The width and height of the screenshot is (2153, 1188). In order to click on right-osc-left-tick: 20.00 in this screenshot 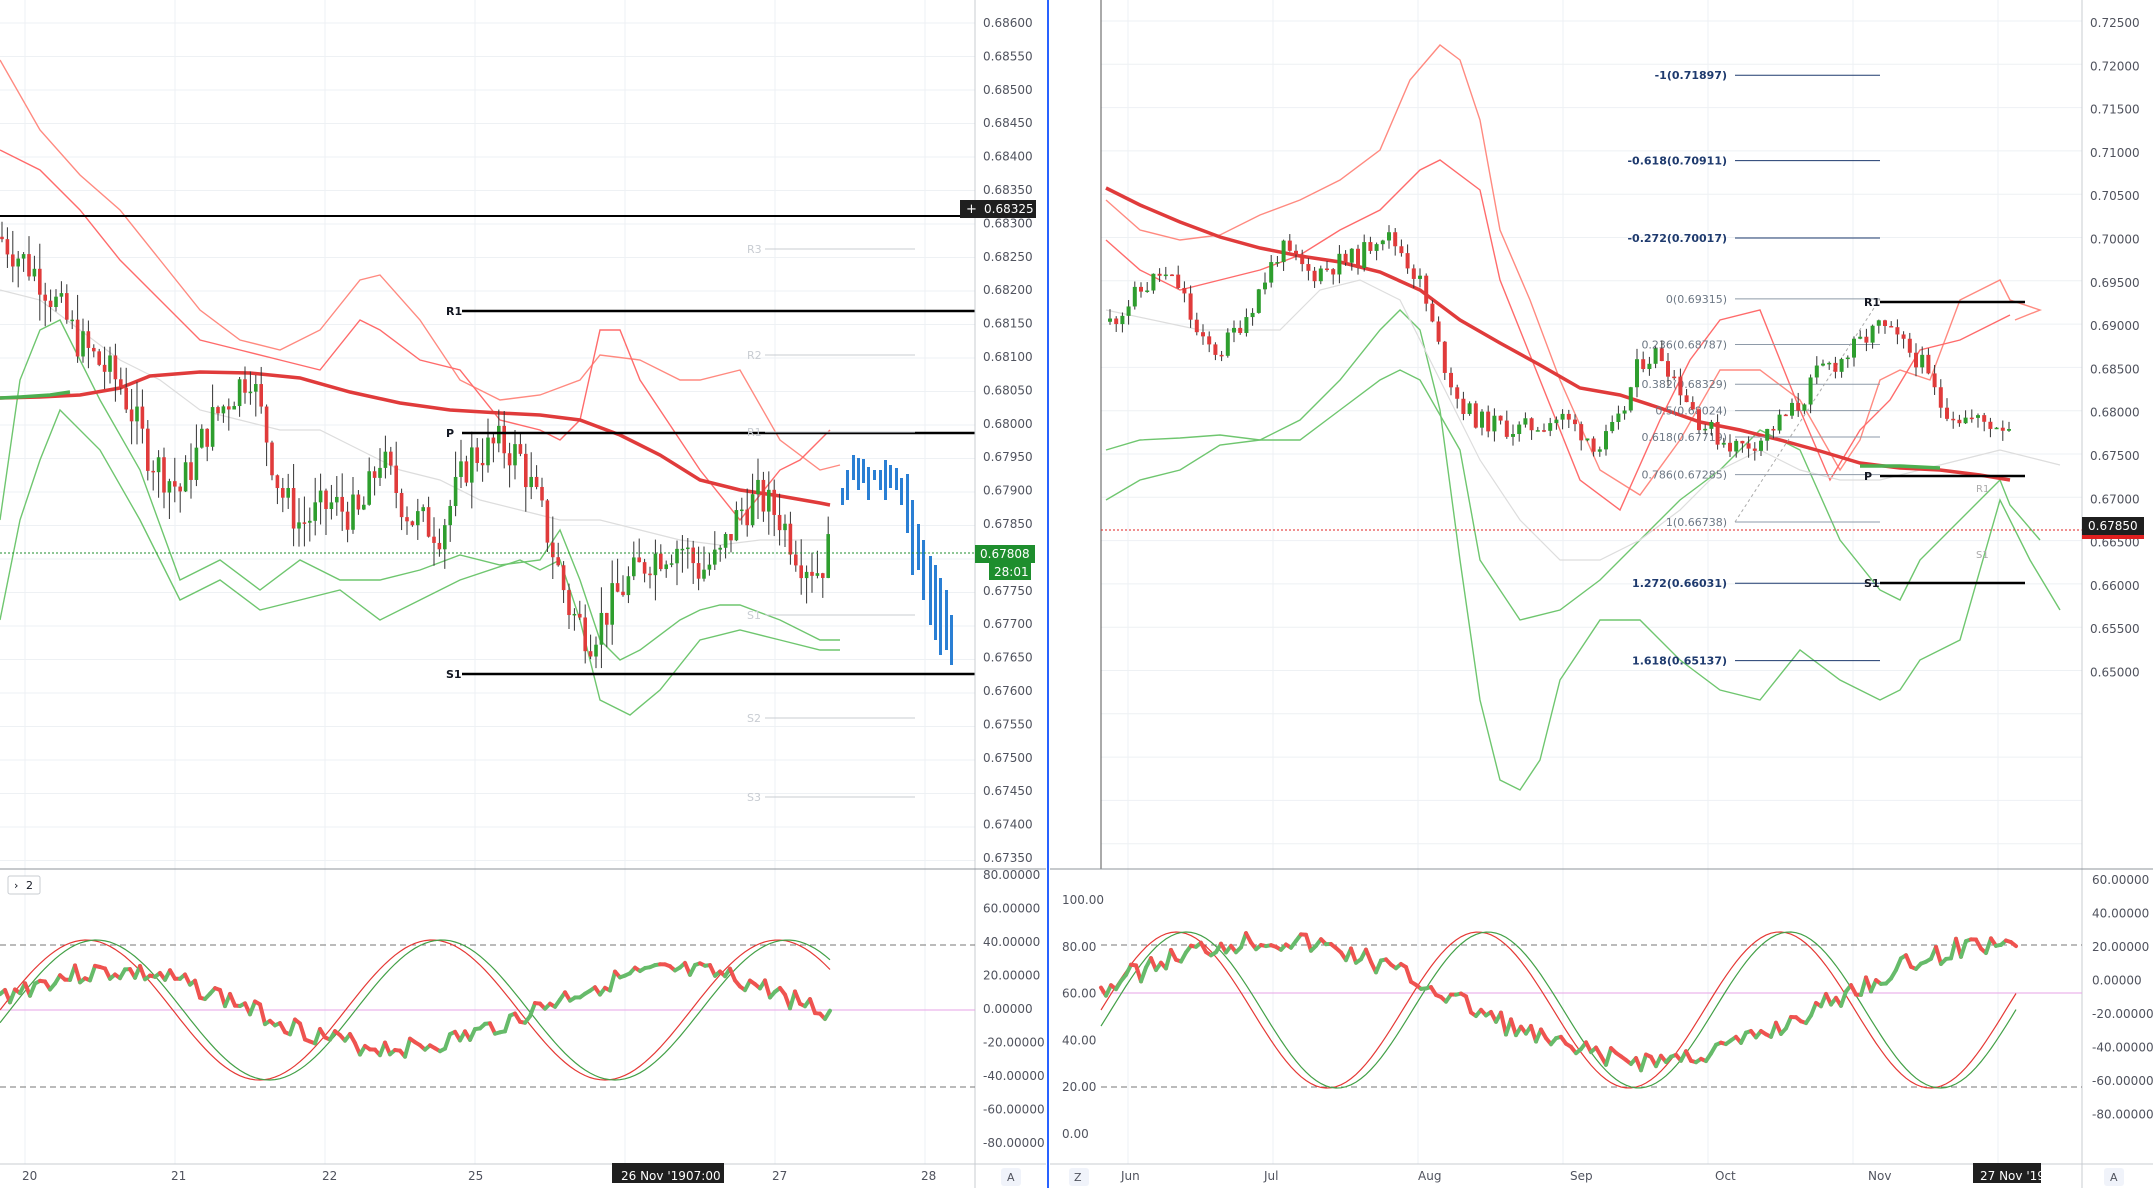, I will do `click(1079, 1087)`.